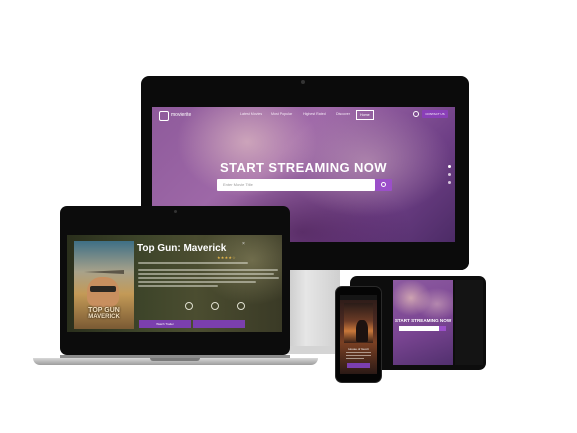 The height and width of the screenshot is (433, 577). I want to click on nav-highest-rated: Highest Rated, so click(314, 114).